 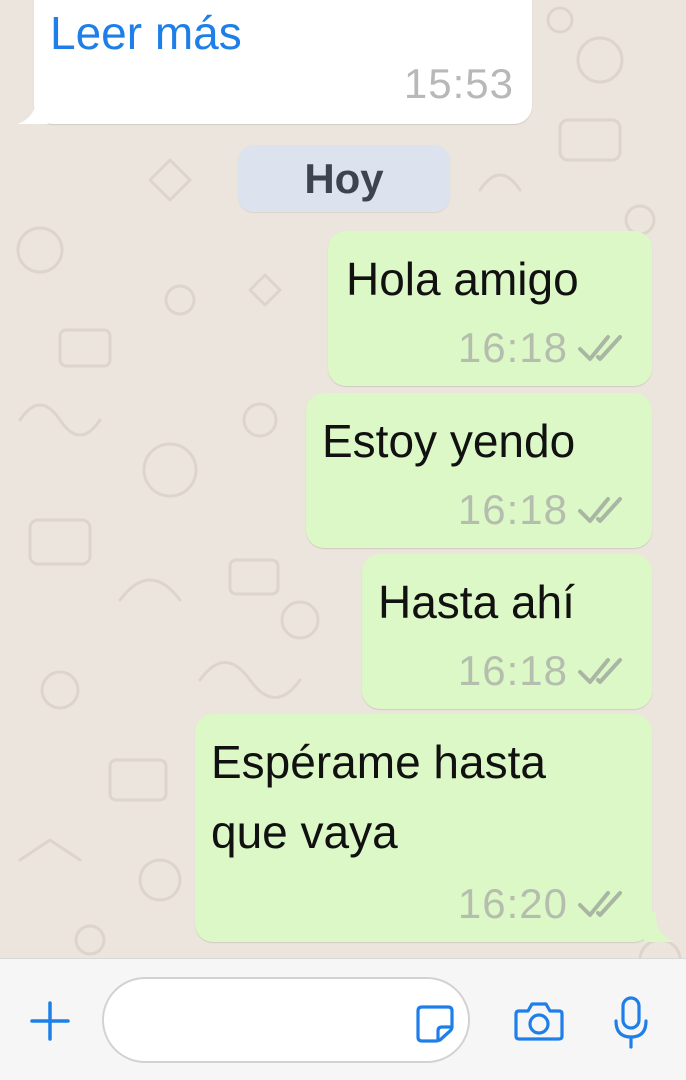 I want to click on date-separator: Hoy, so click(x=344, y=178).